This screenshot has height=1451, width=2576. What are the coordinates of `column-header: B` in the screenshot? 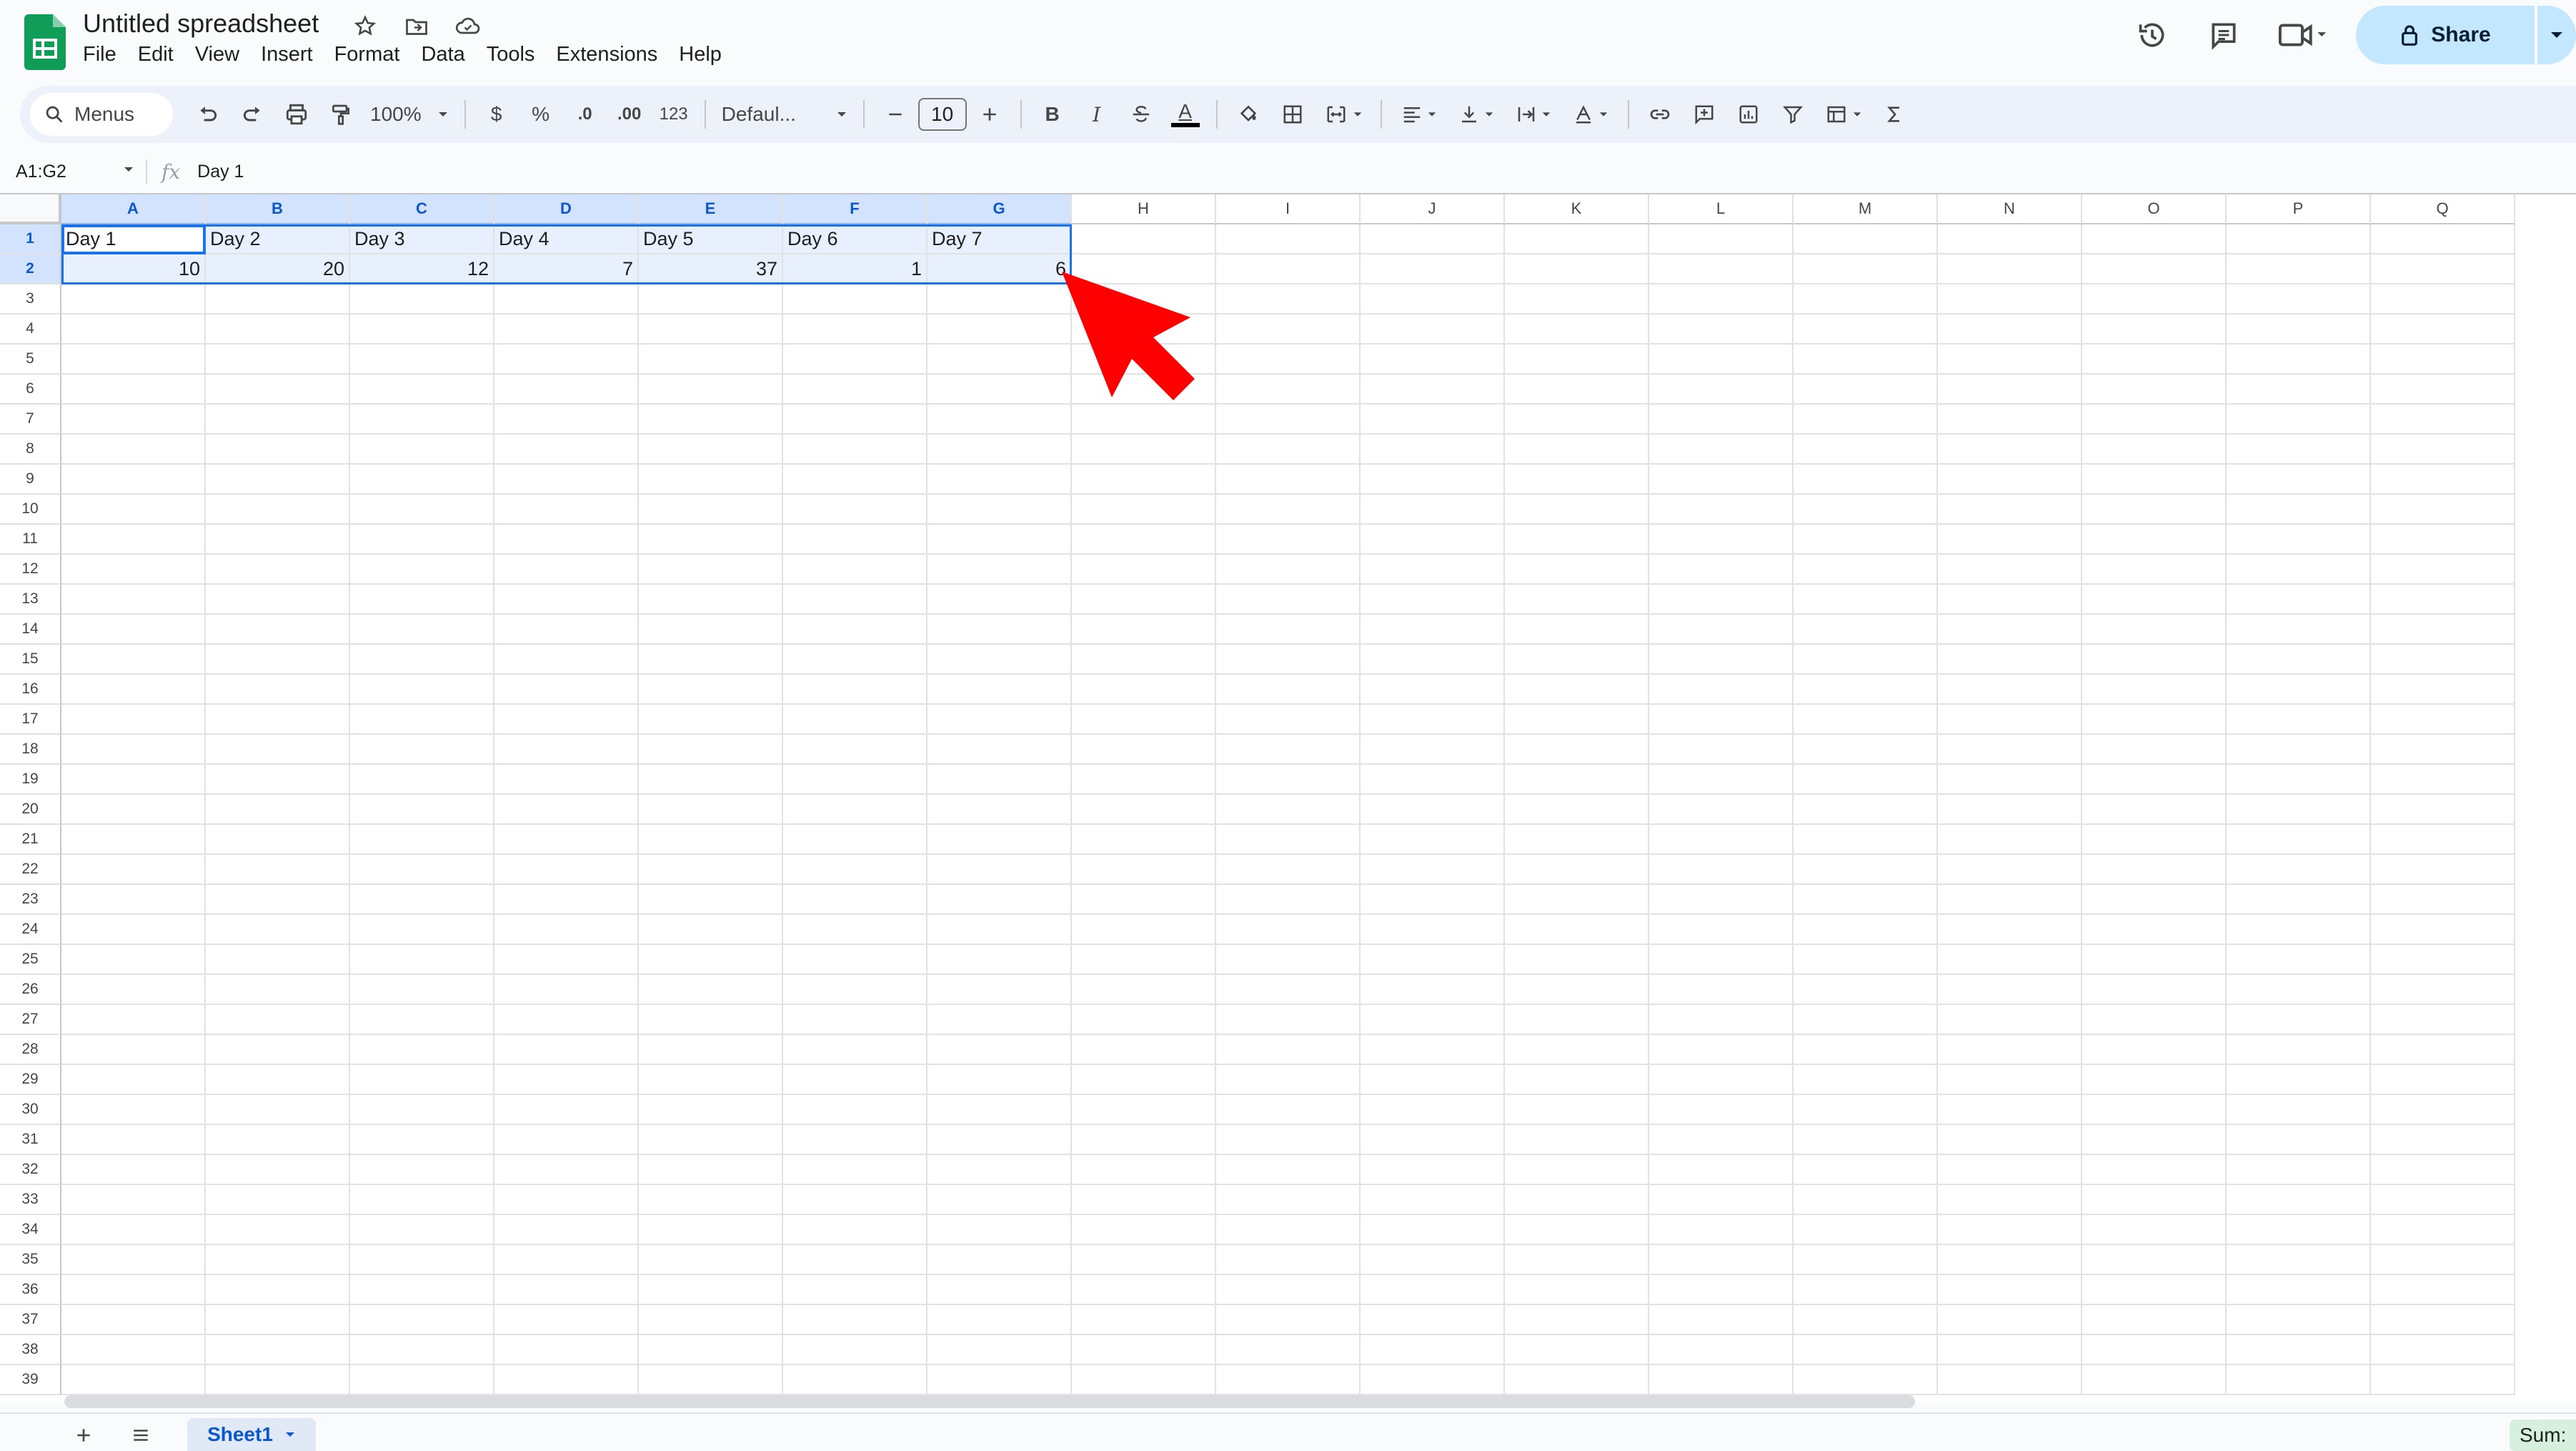 It's located at (278, 209).